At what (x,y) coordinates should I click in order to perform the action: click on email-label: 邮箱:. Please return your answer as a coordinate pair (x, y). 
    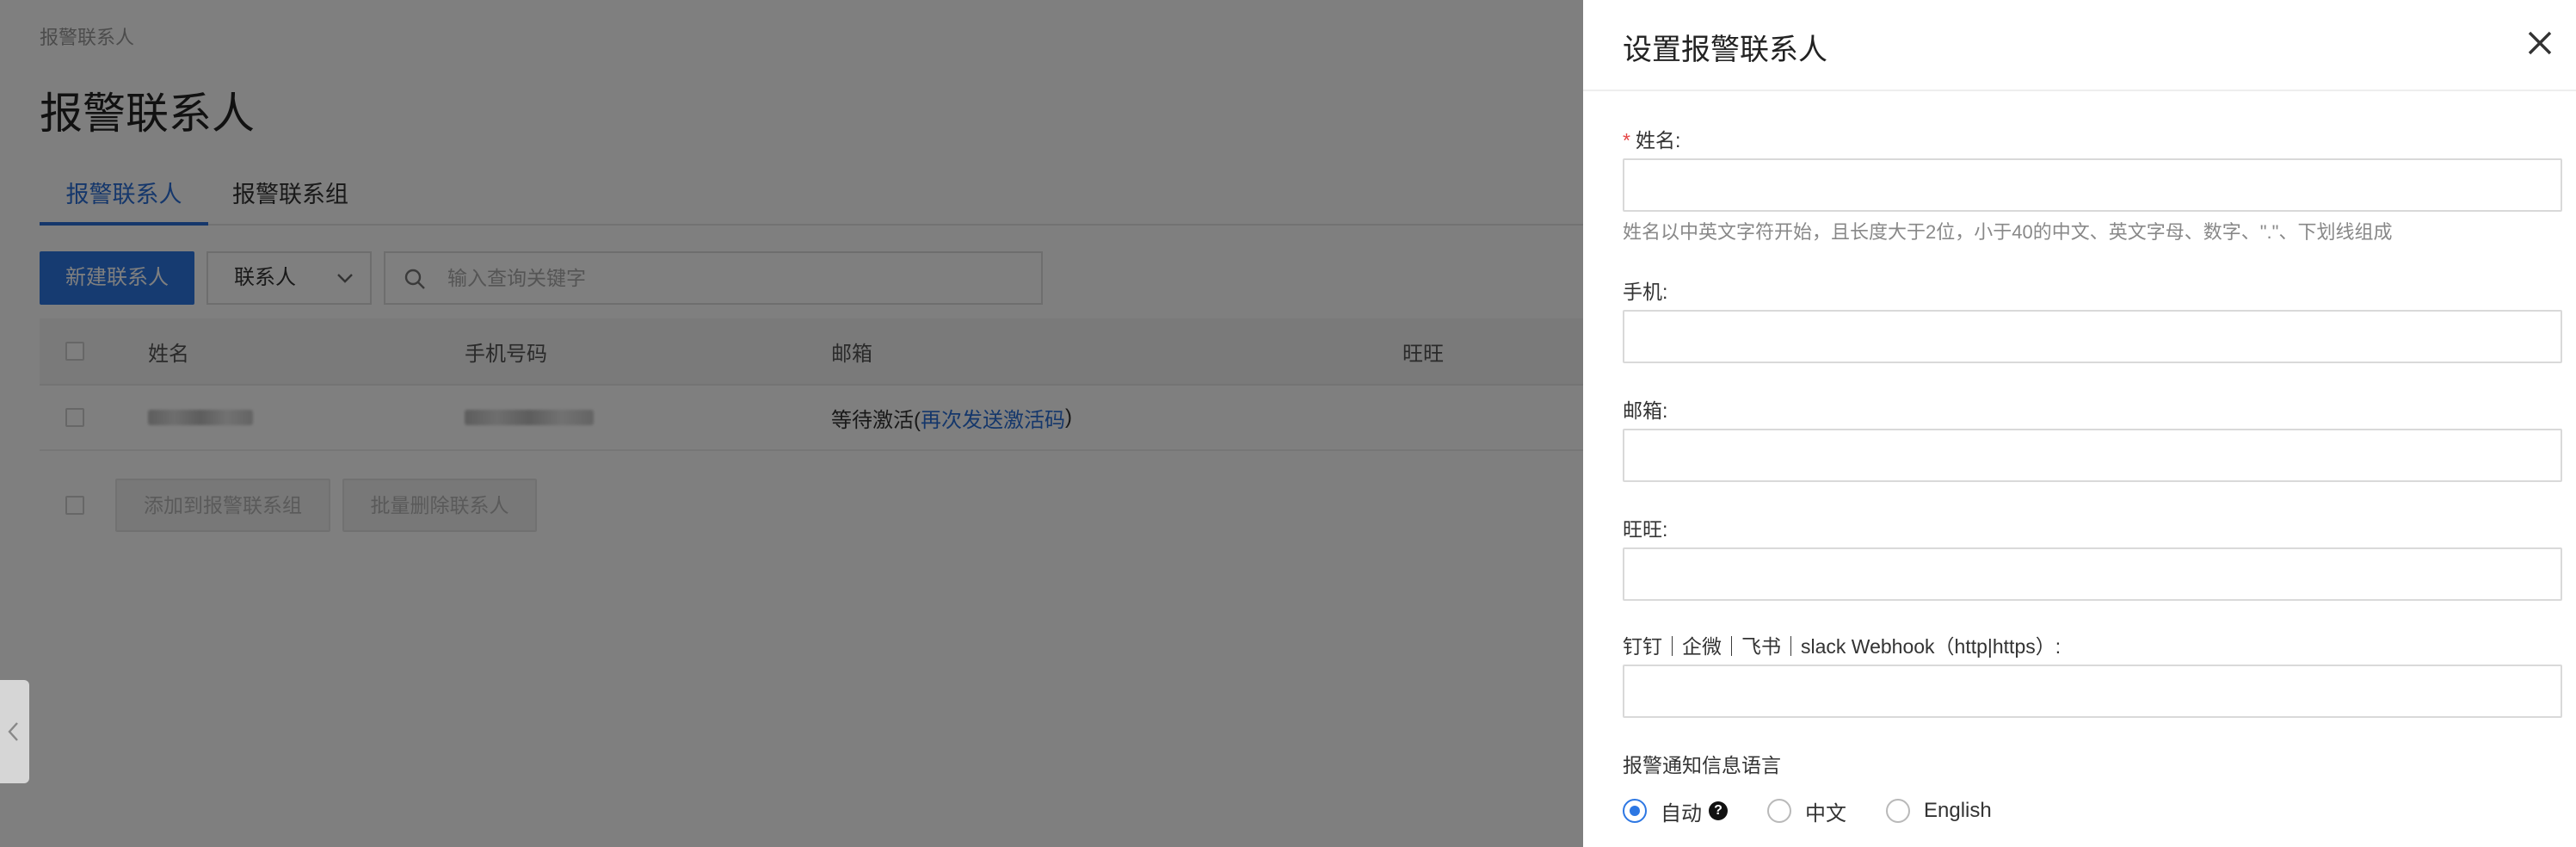
    Looking at the image, I should click on (1646, 410).